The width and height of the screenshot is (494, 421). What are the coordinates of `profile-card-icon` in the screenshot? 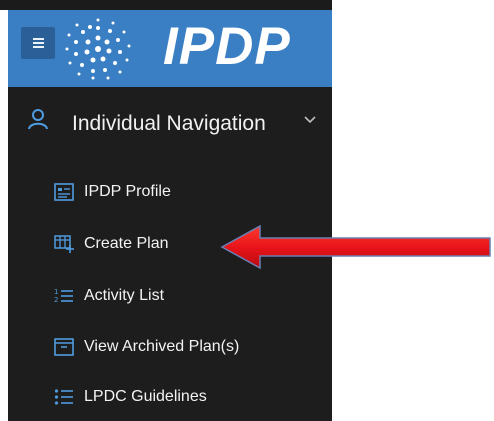 It's located at (64, 192).